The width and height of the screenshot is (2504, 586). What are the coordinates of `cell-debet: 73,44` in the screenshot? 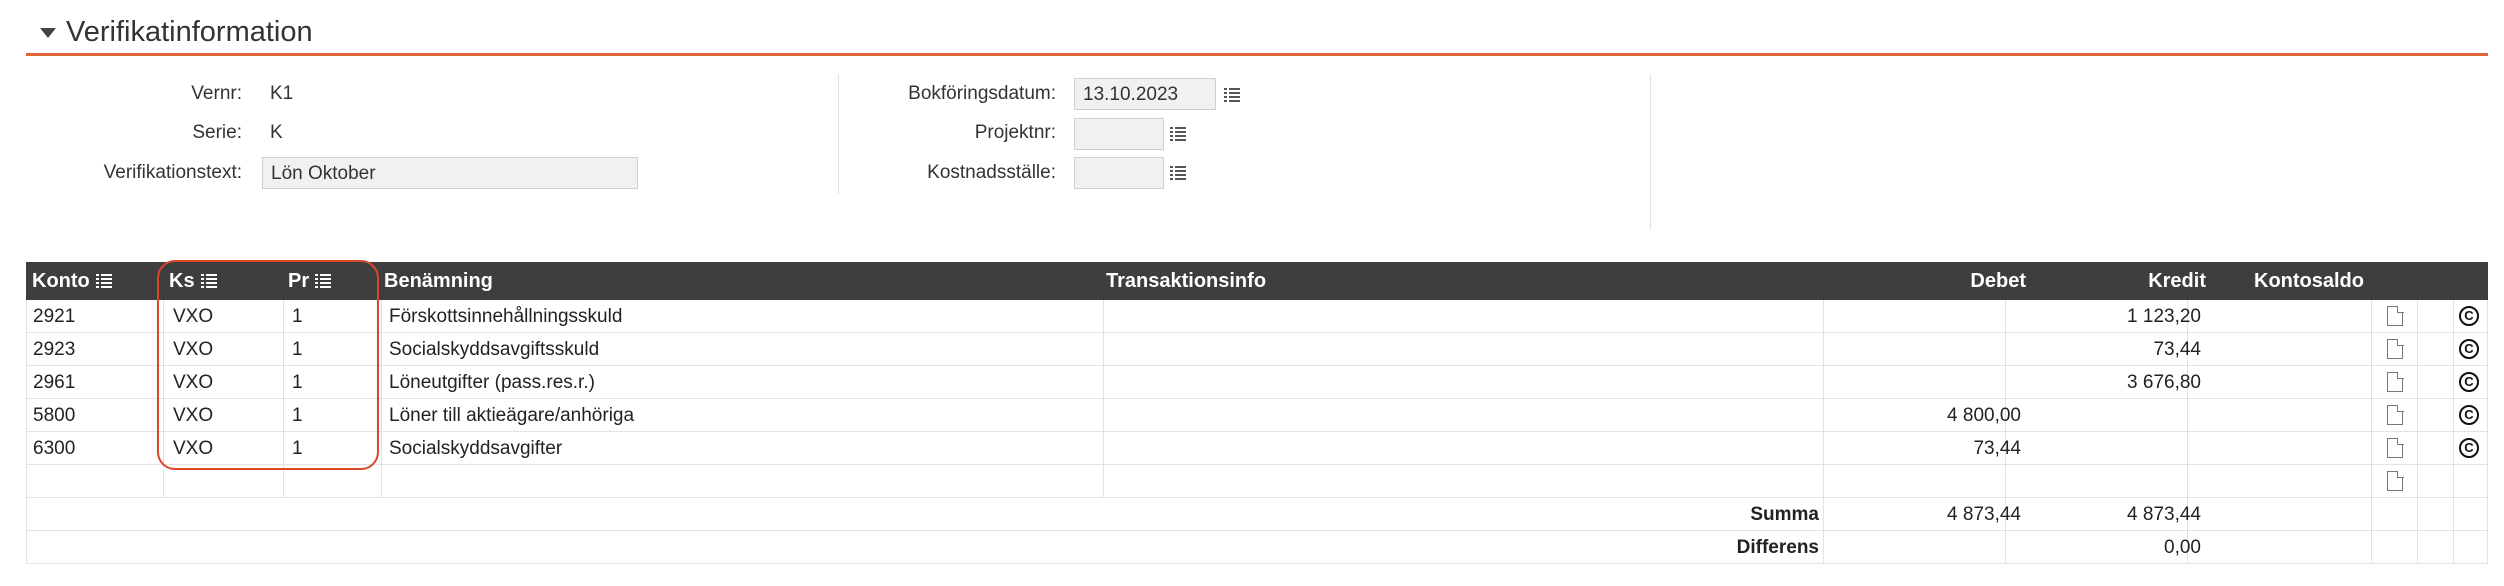 It's located at (1997, 448).